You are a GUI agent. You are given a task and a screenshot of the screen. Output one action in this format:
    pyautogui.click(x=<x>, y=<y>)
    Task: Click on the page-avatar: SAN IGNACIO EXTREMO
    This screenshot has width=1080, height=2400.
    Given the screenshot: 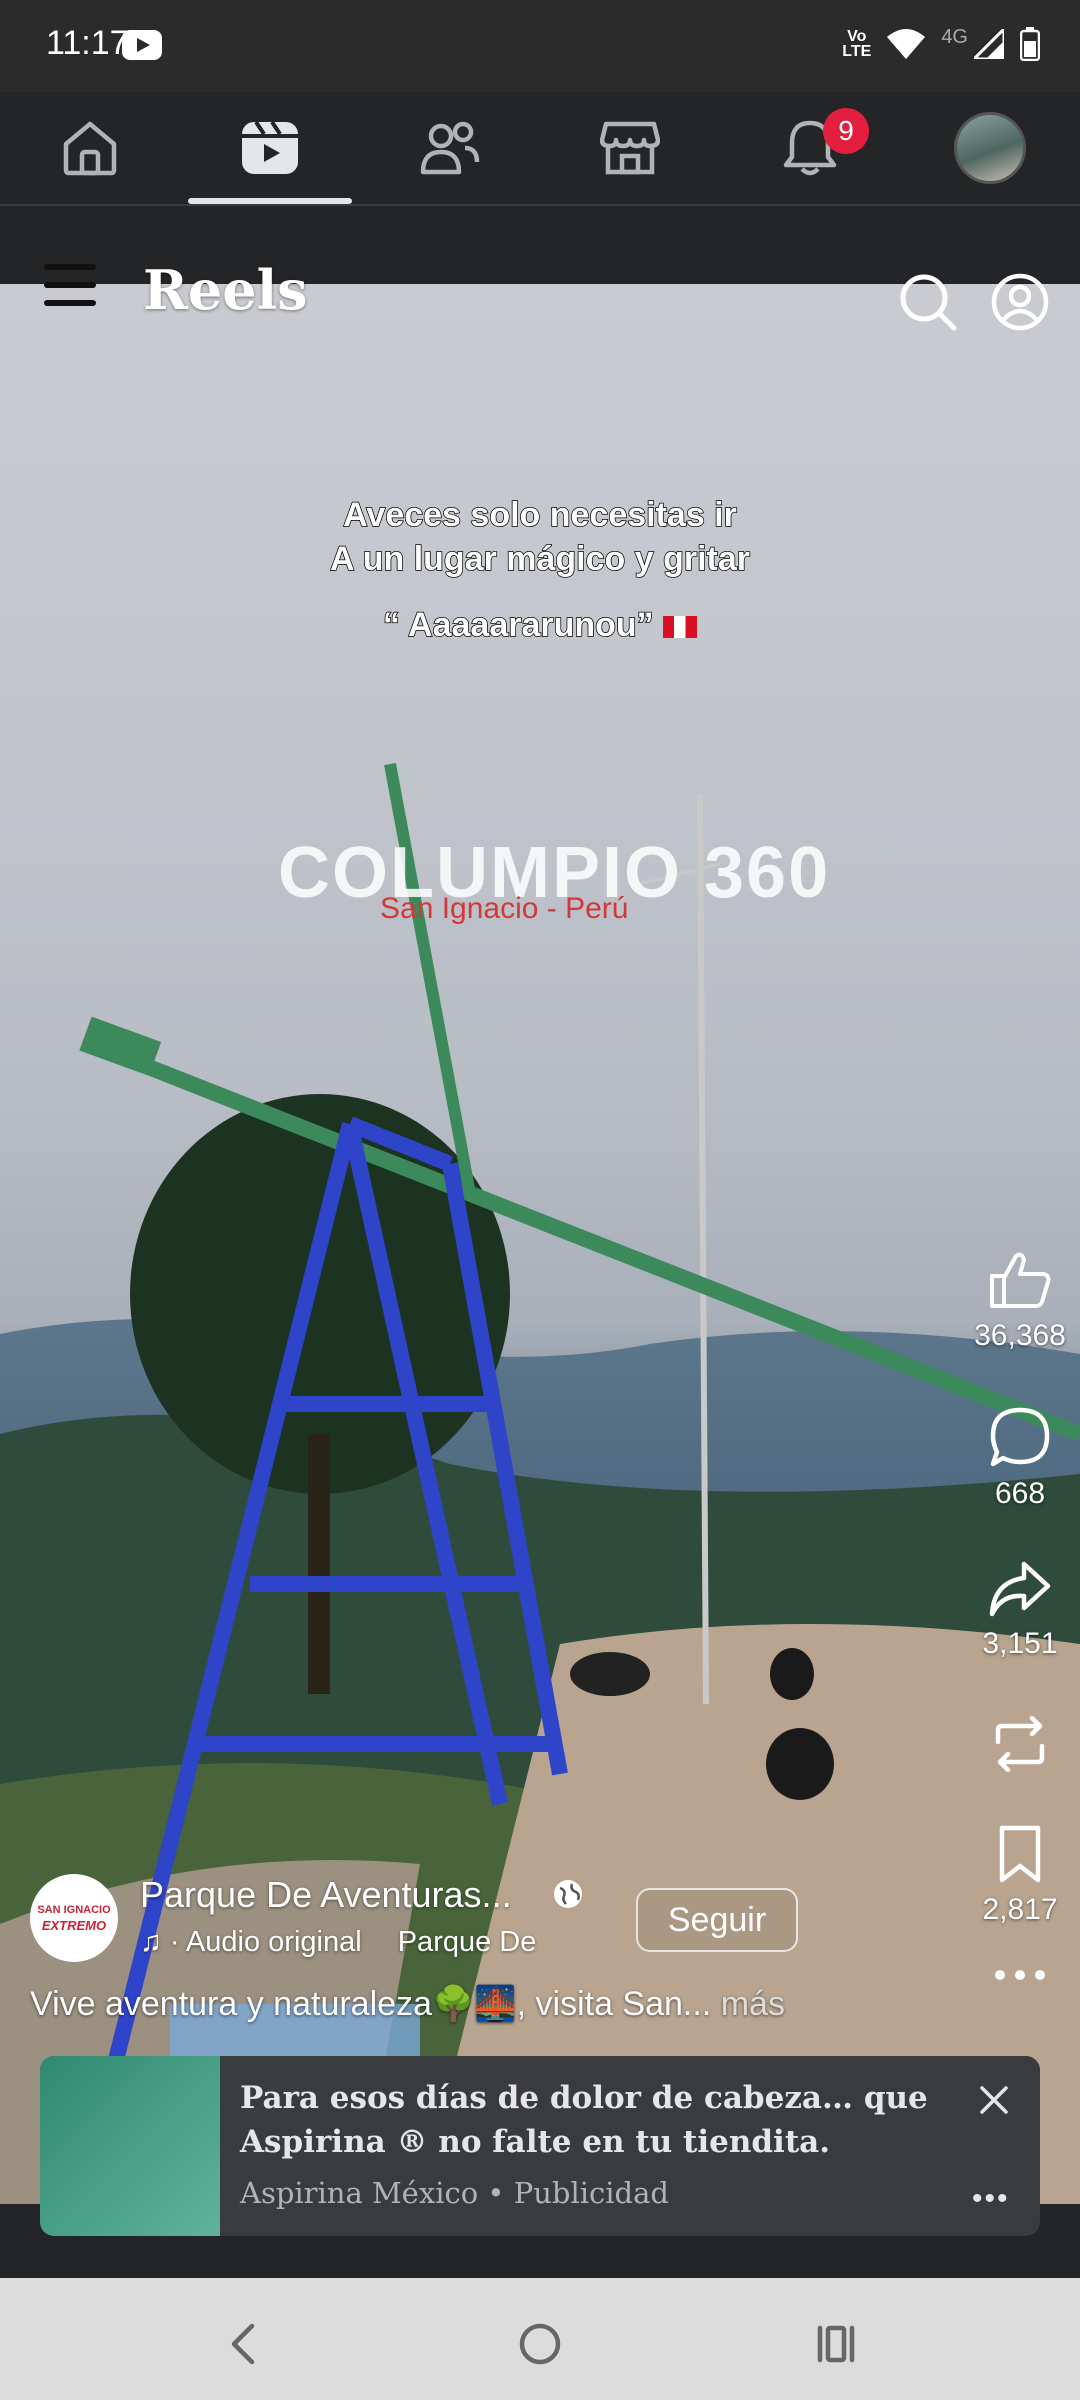 What is the action you would take?
    pyautogui.click(x=74, y=1918)
    